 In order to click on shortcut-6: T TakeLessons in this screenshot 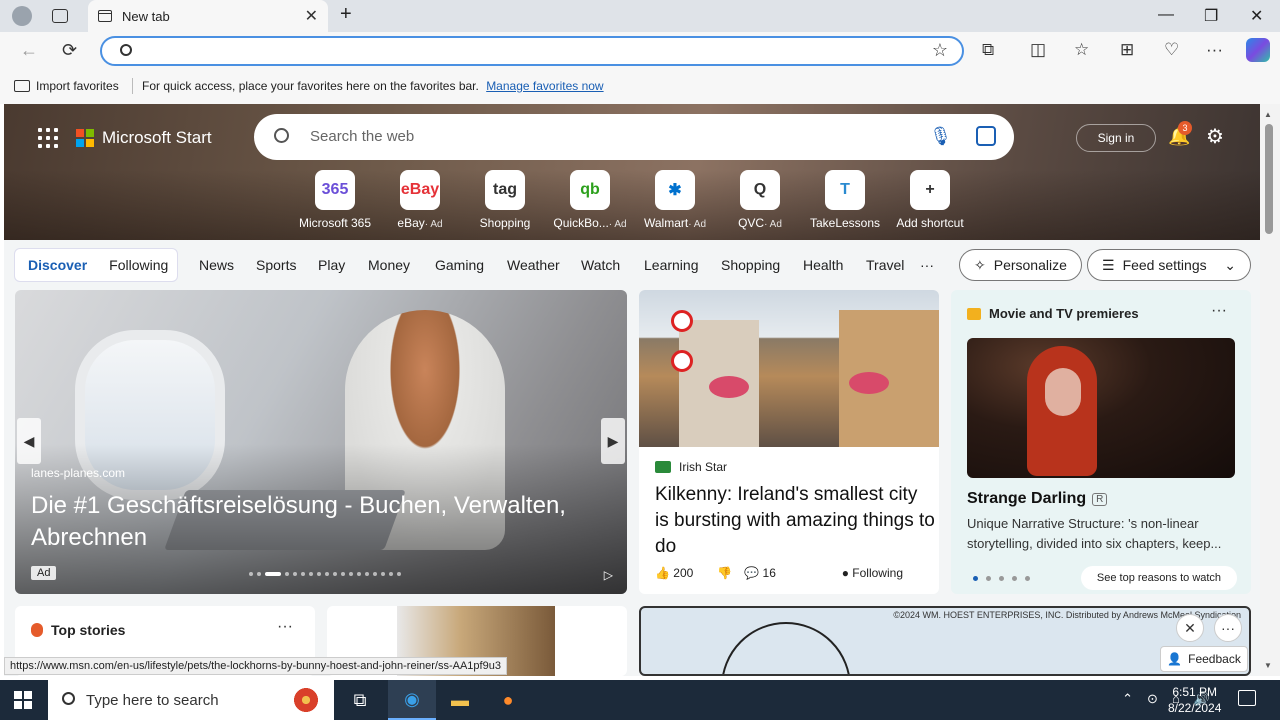, I will do `click(845, 200)`.